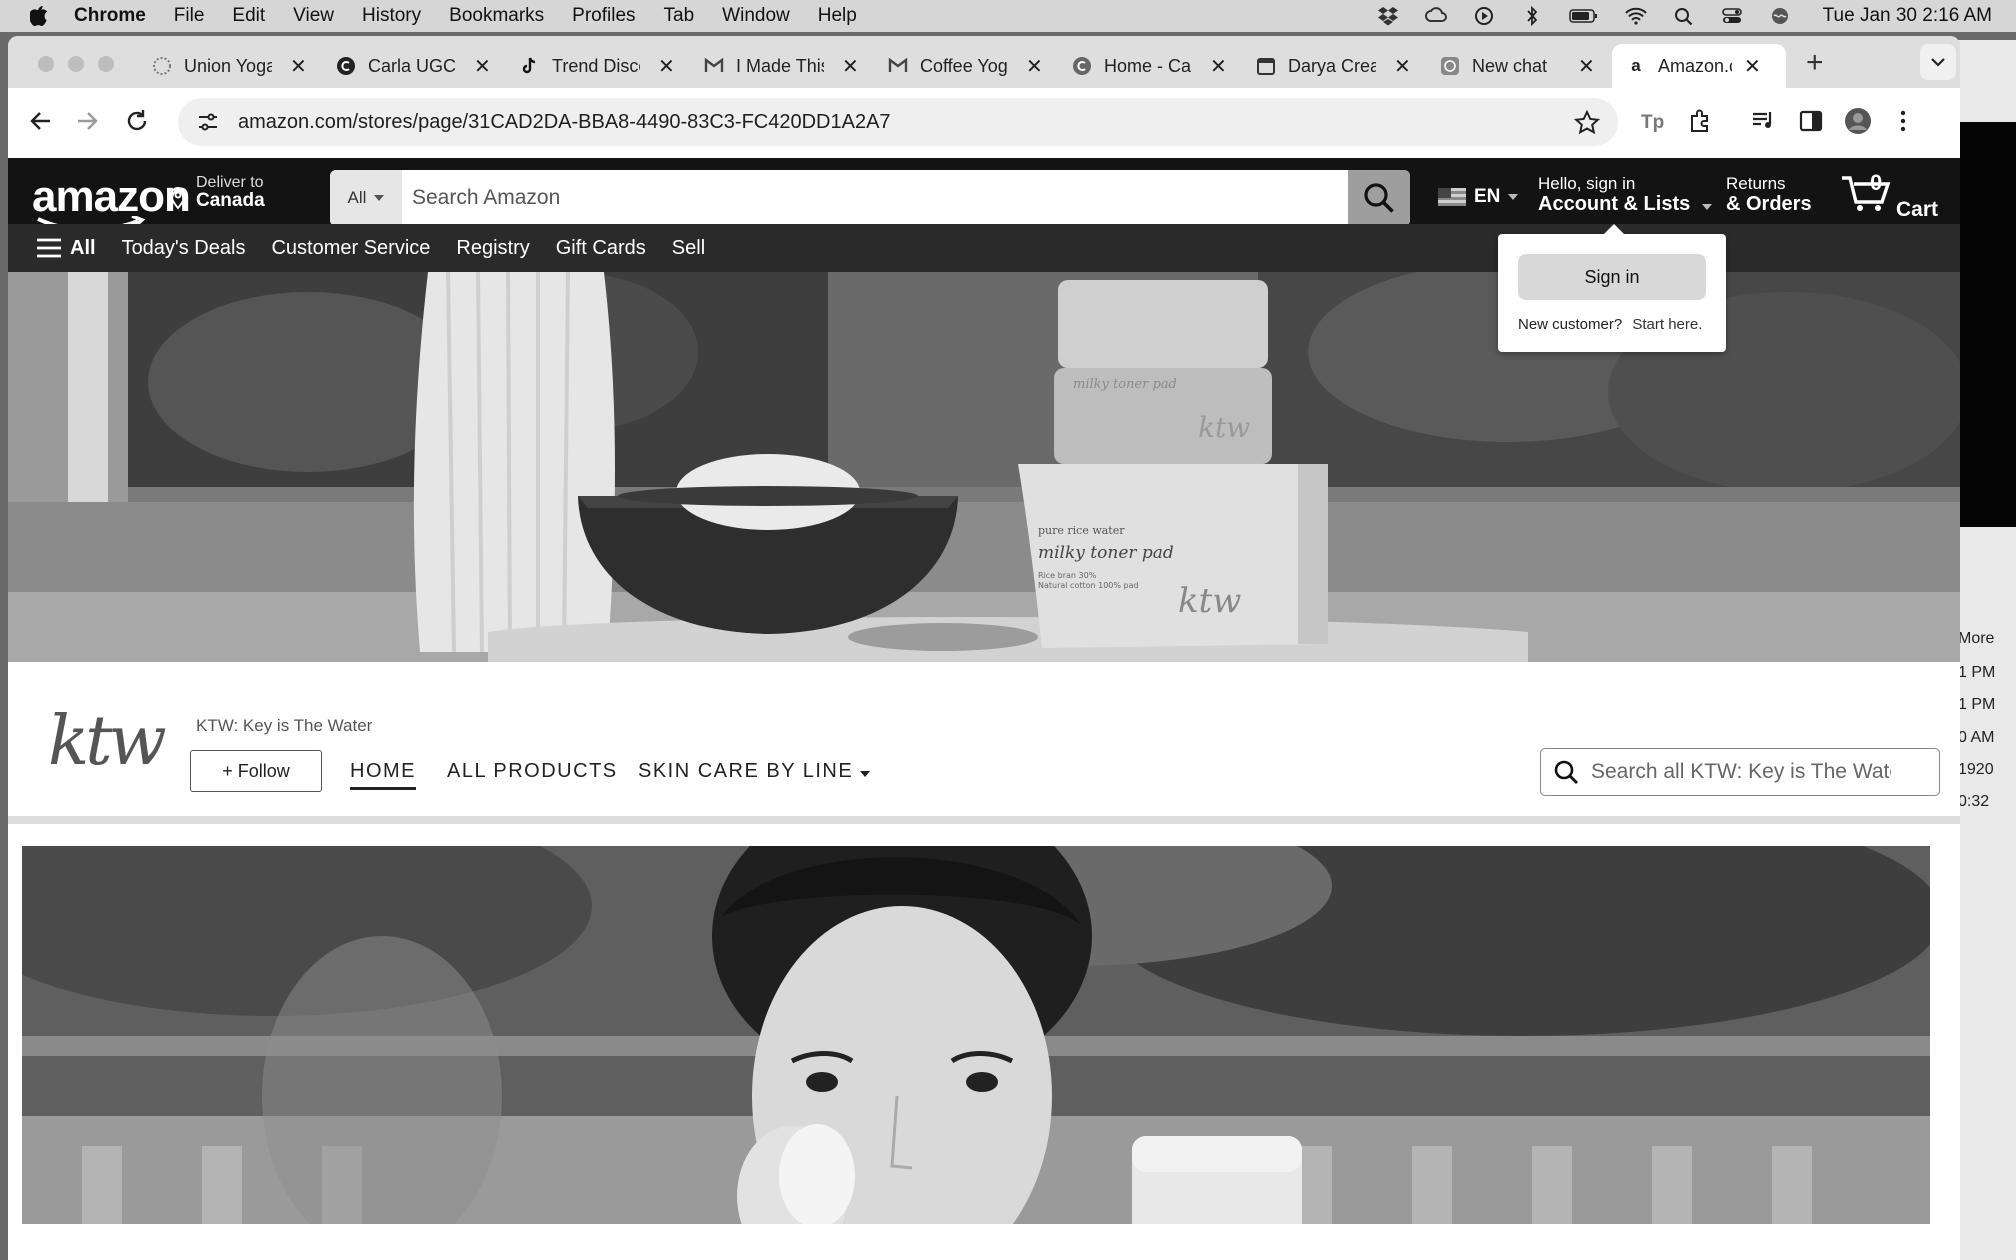  Describe the element at coordinates (313, 16) in the screenshot. I see `menu-view: View` at that location.